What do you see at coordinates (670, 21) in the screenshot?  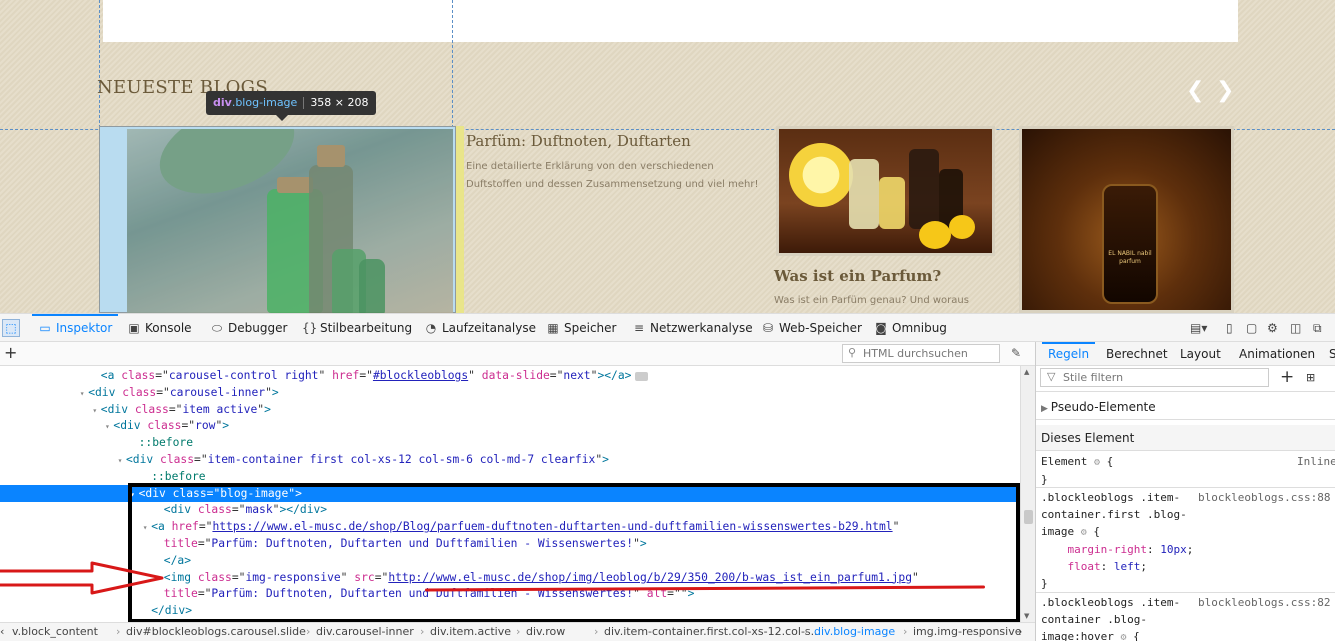 I see `content-box` at bounding box center [670, 21].